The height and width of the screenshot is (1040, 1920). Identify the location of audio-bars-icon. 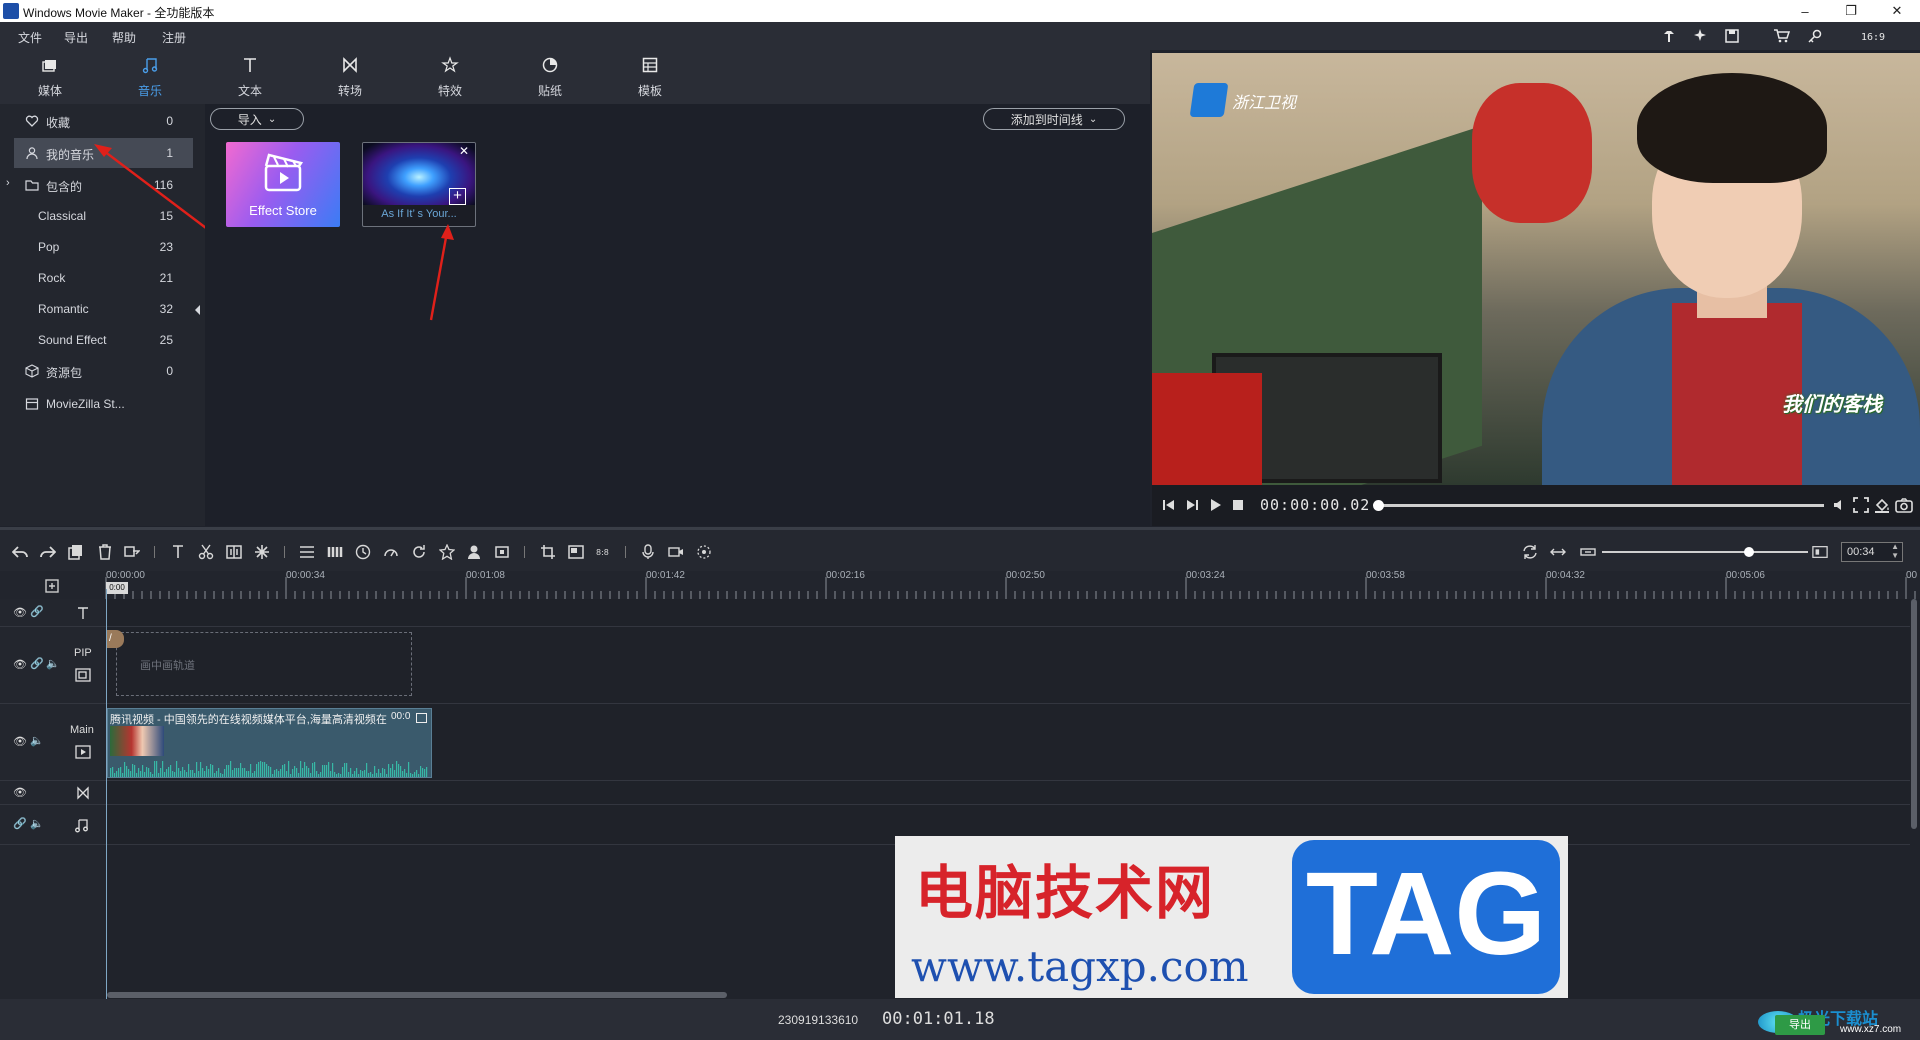
(335, 552).